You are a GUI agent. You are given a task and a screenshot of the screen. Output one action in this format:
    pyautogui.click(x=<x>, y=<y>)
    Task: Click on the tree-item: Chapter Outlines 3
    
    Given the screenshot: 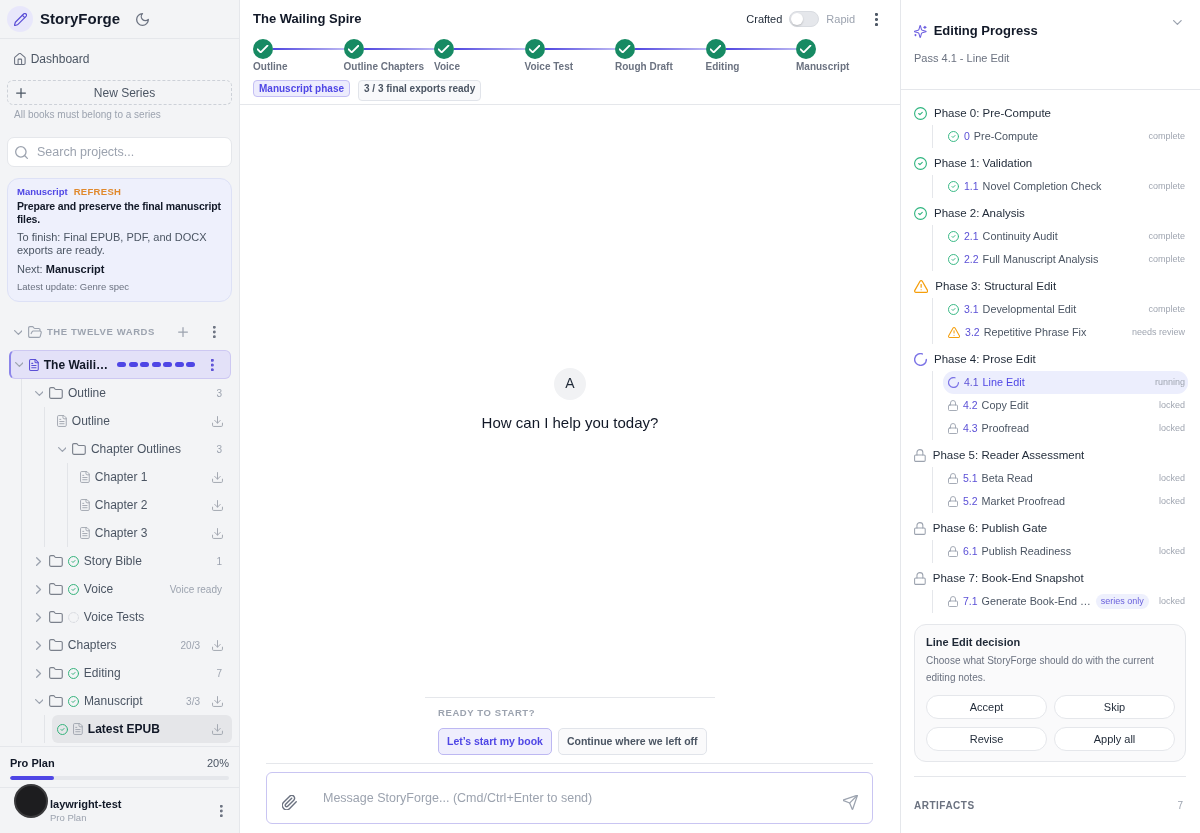 What is the action you would take?
    pyautogui.click(x=142, y=449)
    